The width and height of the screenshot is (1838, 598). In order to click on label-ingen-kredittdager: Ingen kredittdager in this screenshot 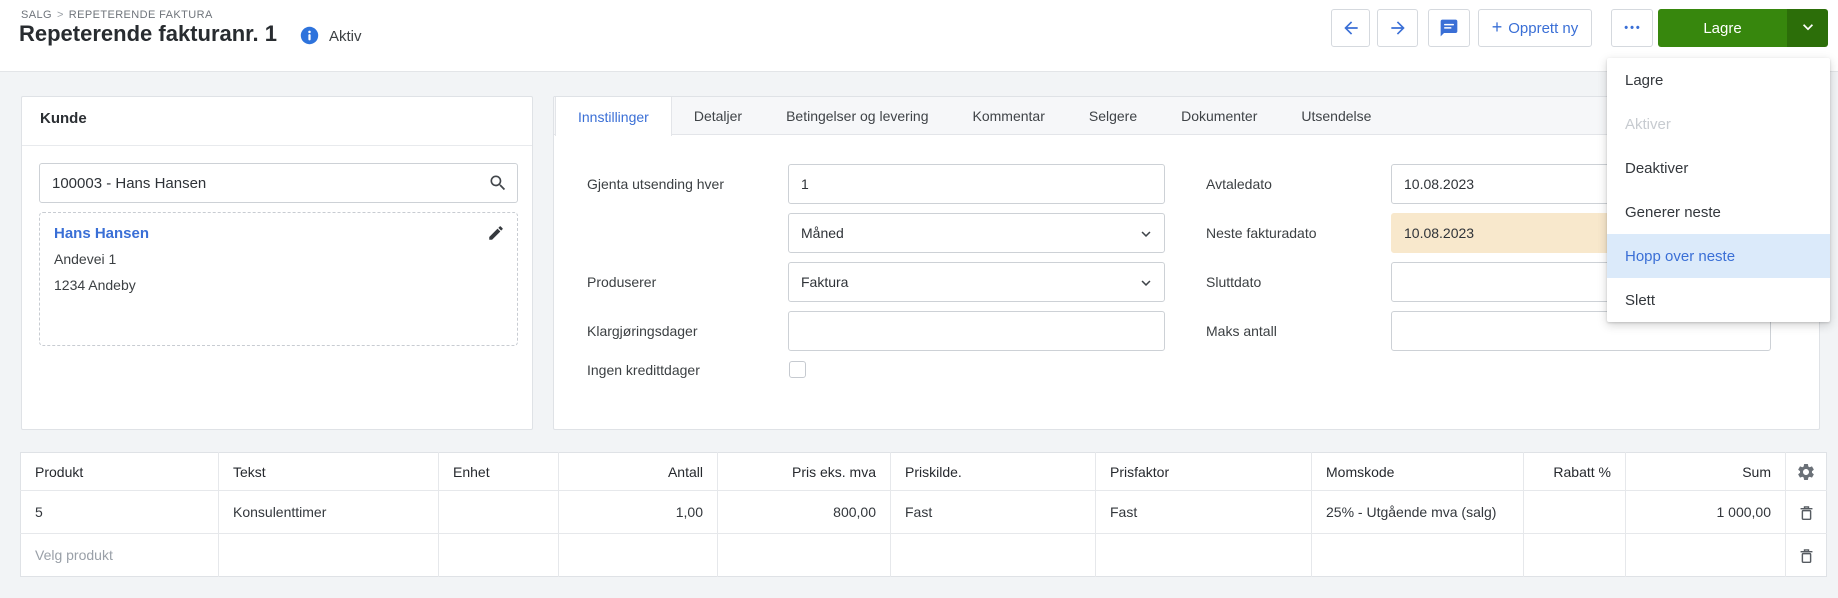, I will do `click(643, 370)`.